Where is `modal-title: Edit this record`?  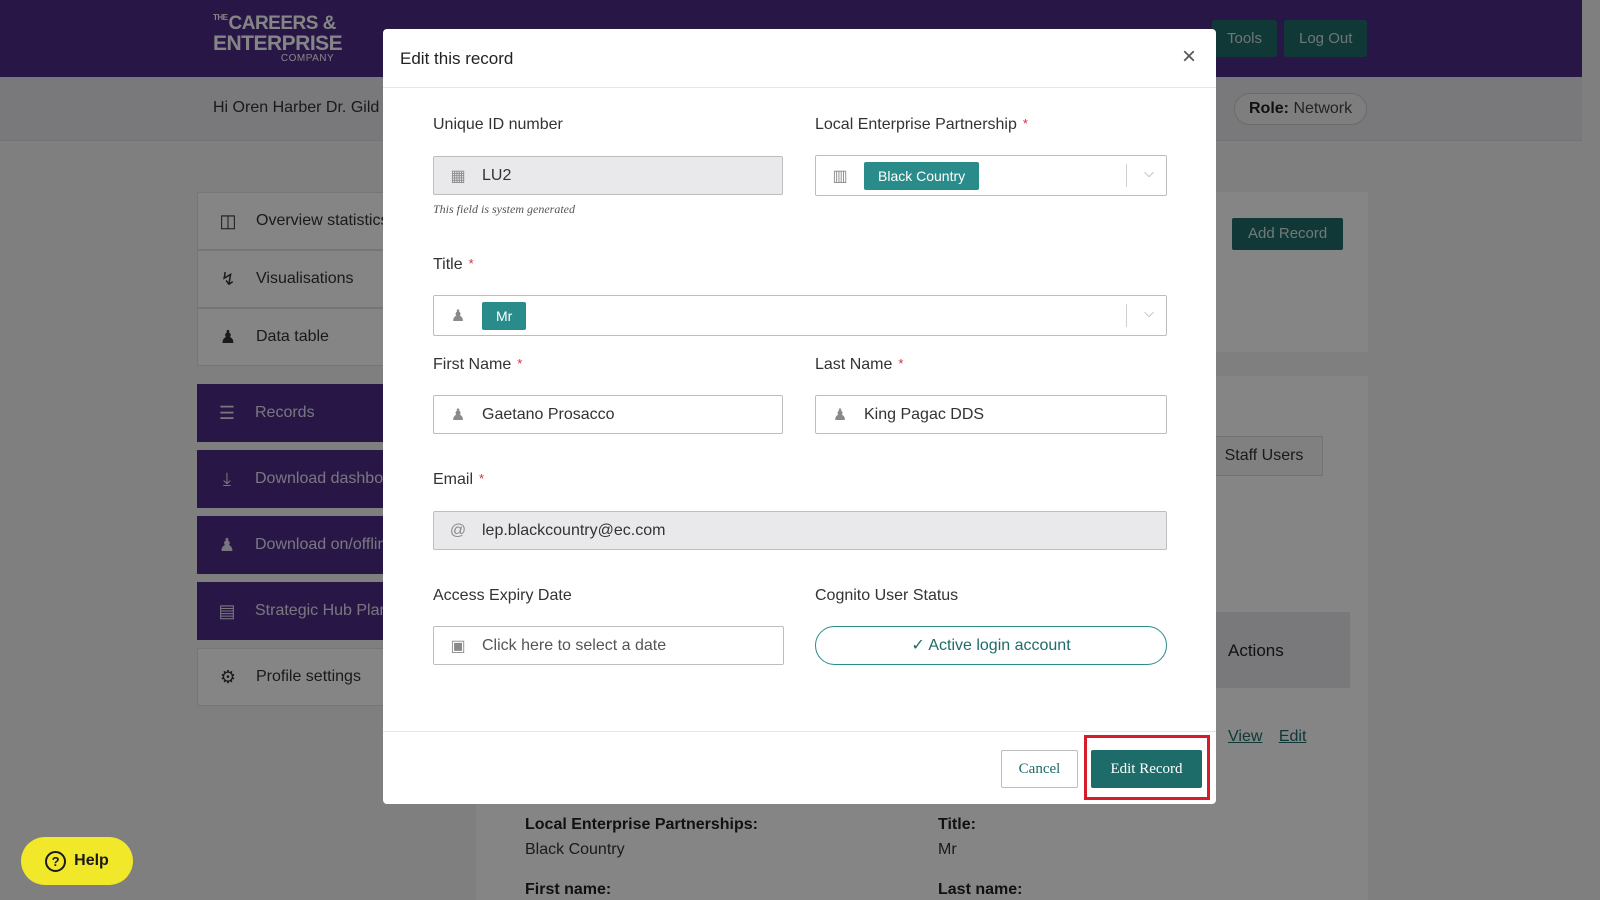
modal-title: Edit this record is located at coordinates (457, 58).